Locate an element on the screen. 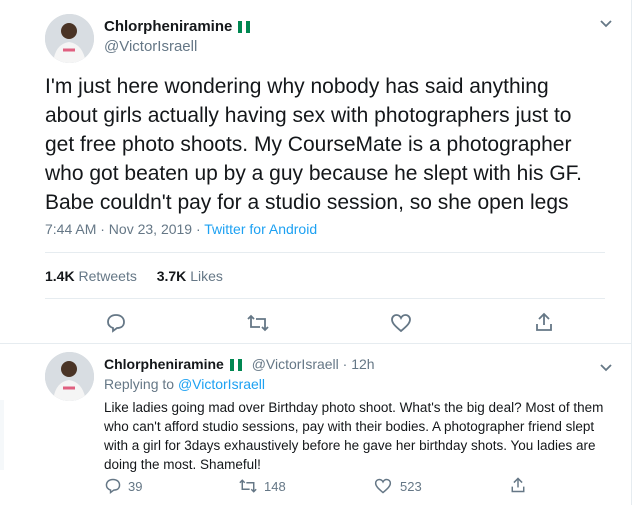 Image resolution: width=644 pixels, height=505 pixels. replying-to-handle: @VictorIsraell is located at coordinates (221, 384).